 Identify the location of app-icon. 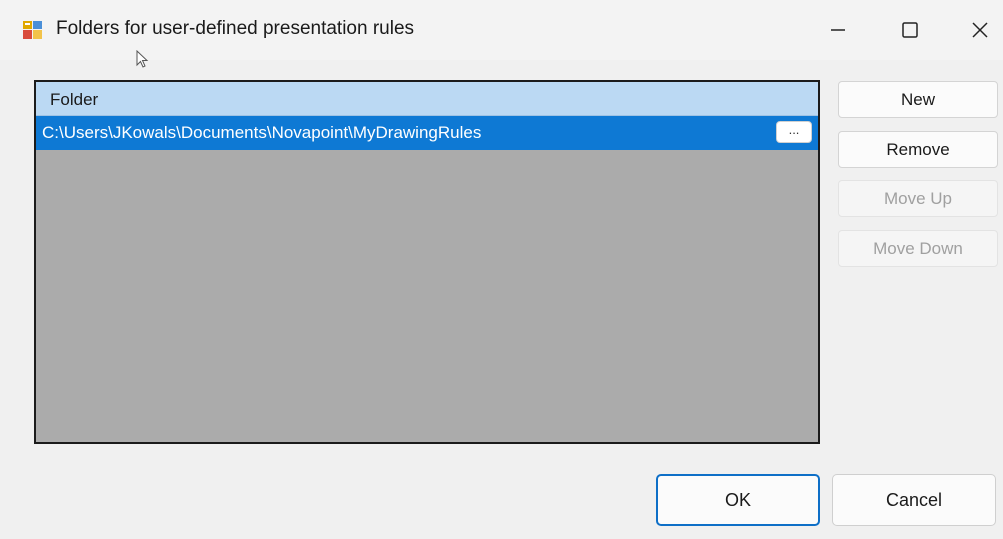
(32, 30).